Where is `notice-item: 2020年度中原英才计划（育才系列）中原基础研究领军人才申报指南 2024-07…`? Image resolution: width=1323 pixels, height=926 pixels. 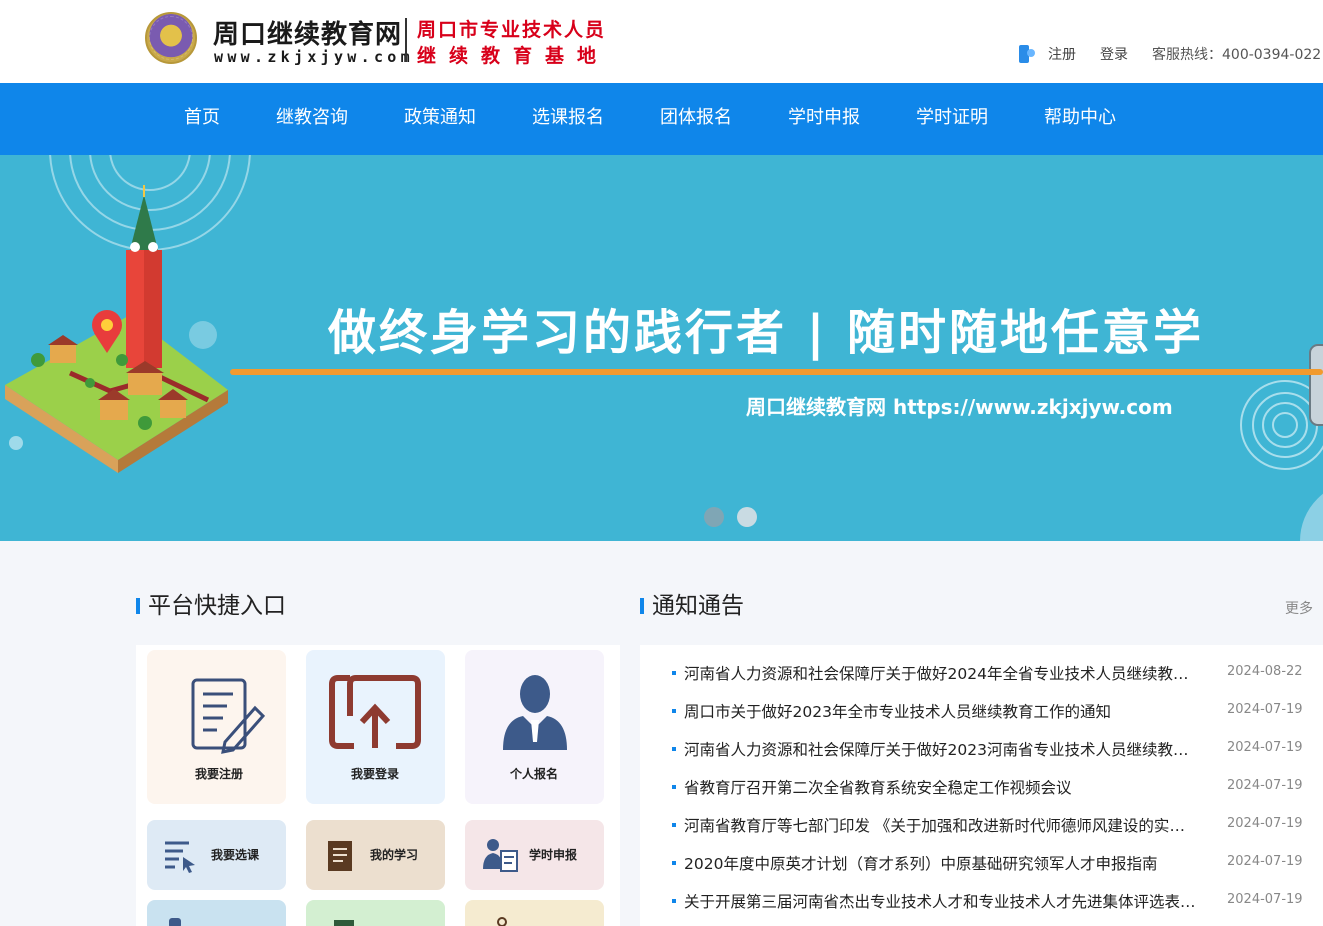
notice-item: 2020年度中原英才计划（育才系列）中原基础研究领军人才申报指南 2024-07… is located at coordinates (996, 864).